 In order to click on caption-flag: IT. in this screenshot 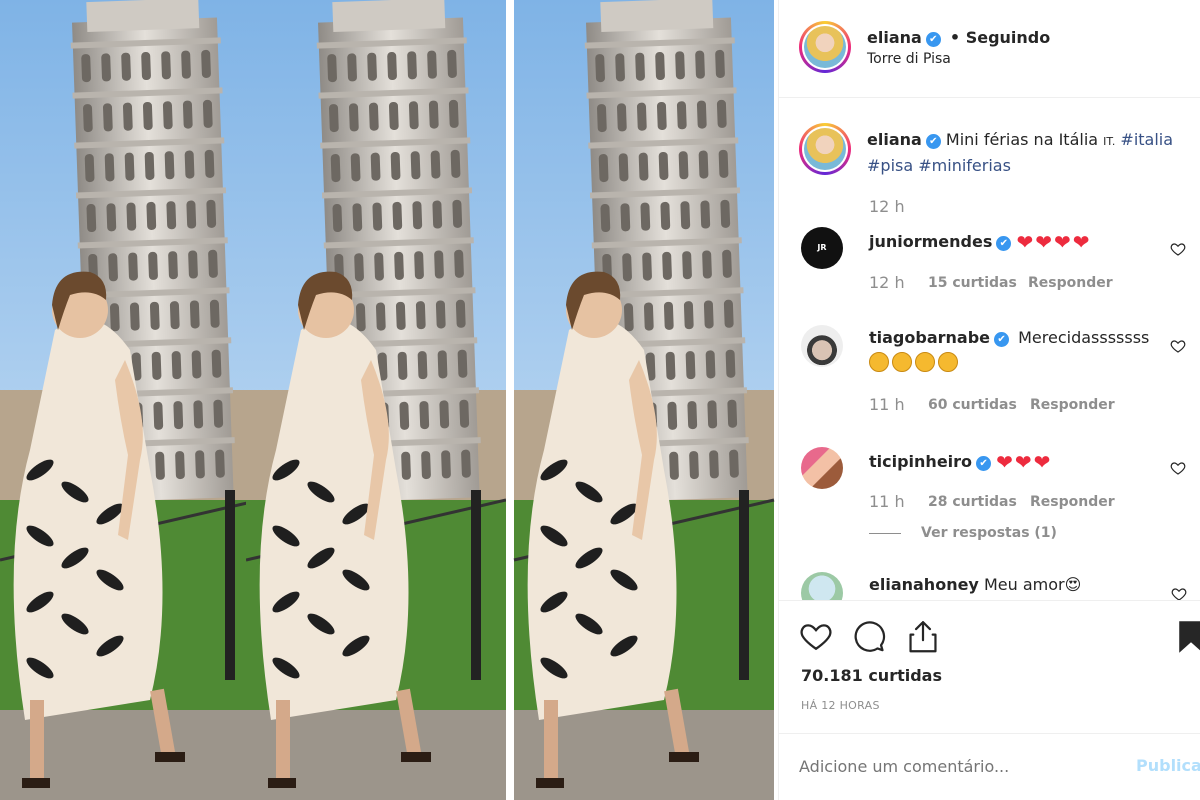, I will do `click(1109, 141)`.